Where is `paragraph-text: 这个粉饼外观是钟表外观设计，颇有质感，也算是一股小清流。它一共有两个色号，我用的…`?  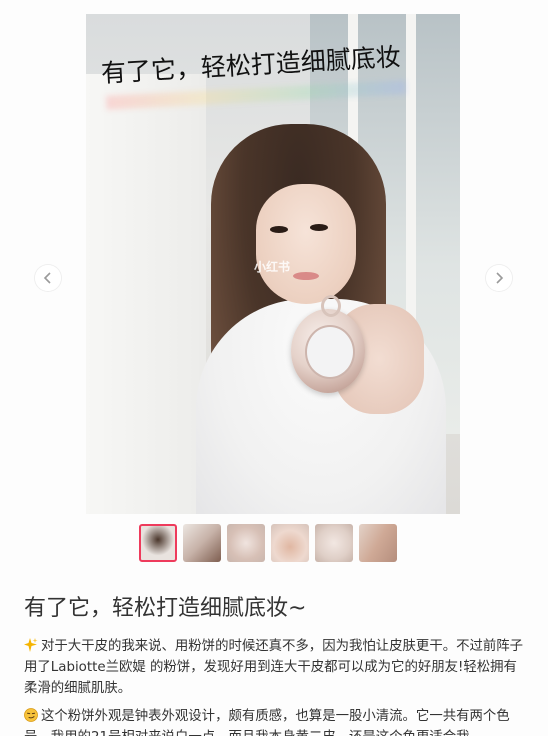 paragraph-text: 这个粉饼外观是钟表外观设计，颇有质感，也算是一股小清流。它一共有两个色号，我用的… is located at coordinates (267, 722).